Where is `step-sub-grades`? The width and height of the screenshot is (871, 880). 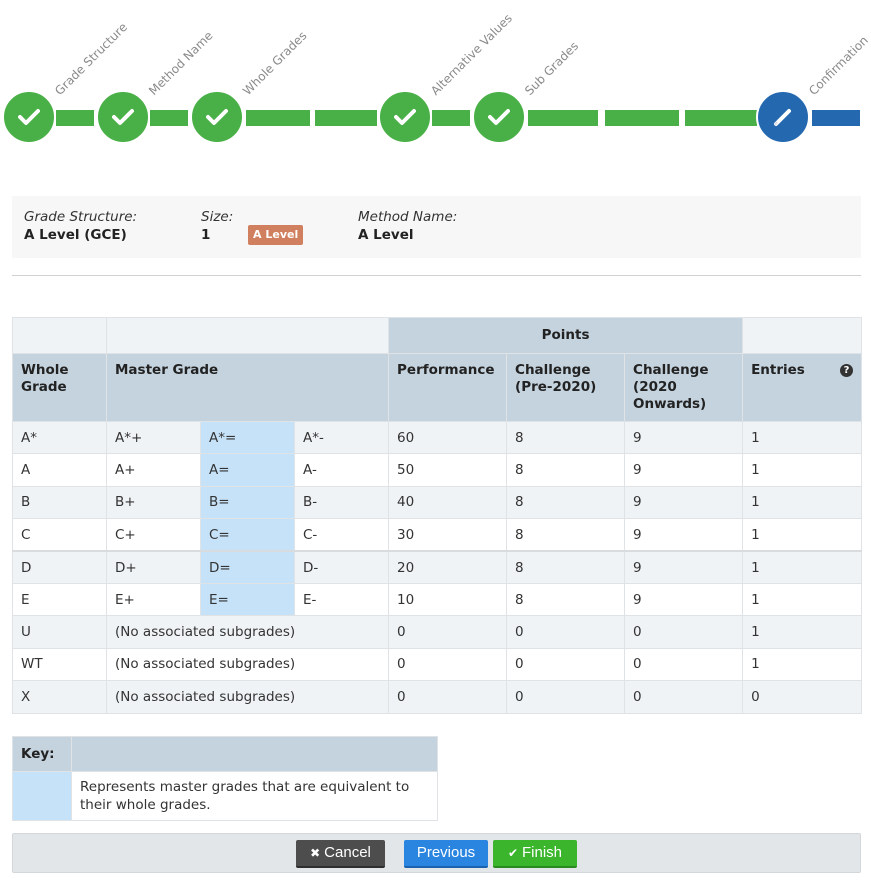
step-sub-grades is located at coordinates (499, 117).